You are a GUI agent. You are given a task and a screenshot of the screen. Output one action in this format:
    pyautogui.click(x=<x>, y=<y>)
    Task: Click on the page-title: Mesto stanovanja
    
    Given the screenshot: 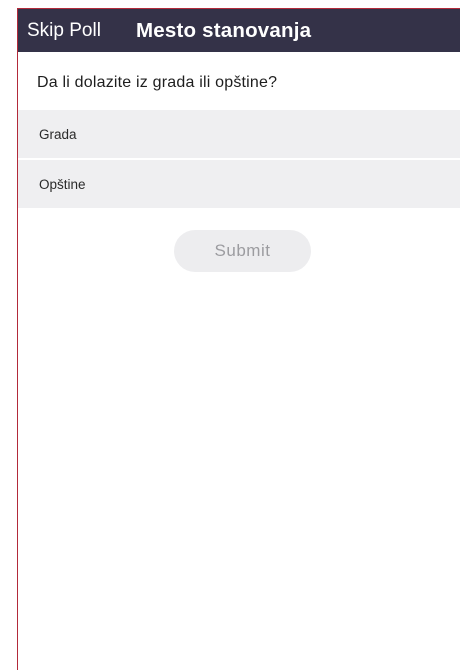 What is the action you would take?
    pyautogui.click(x=224, y=30)
    